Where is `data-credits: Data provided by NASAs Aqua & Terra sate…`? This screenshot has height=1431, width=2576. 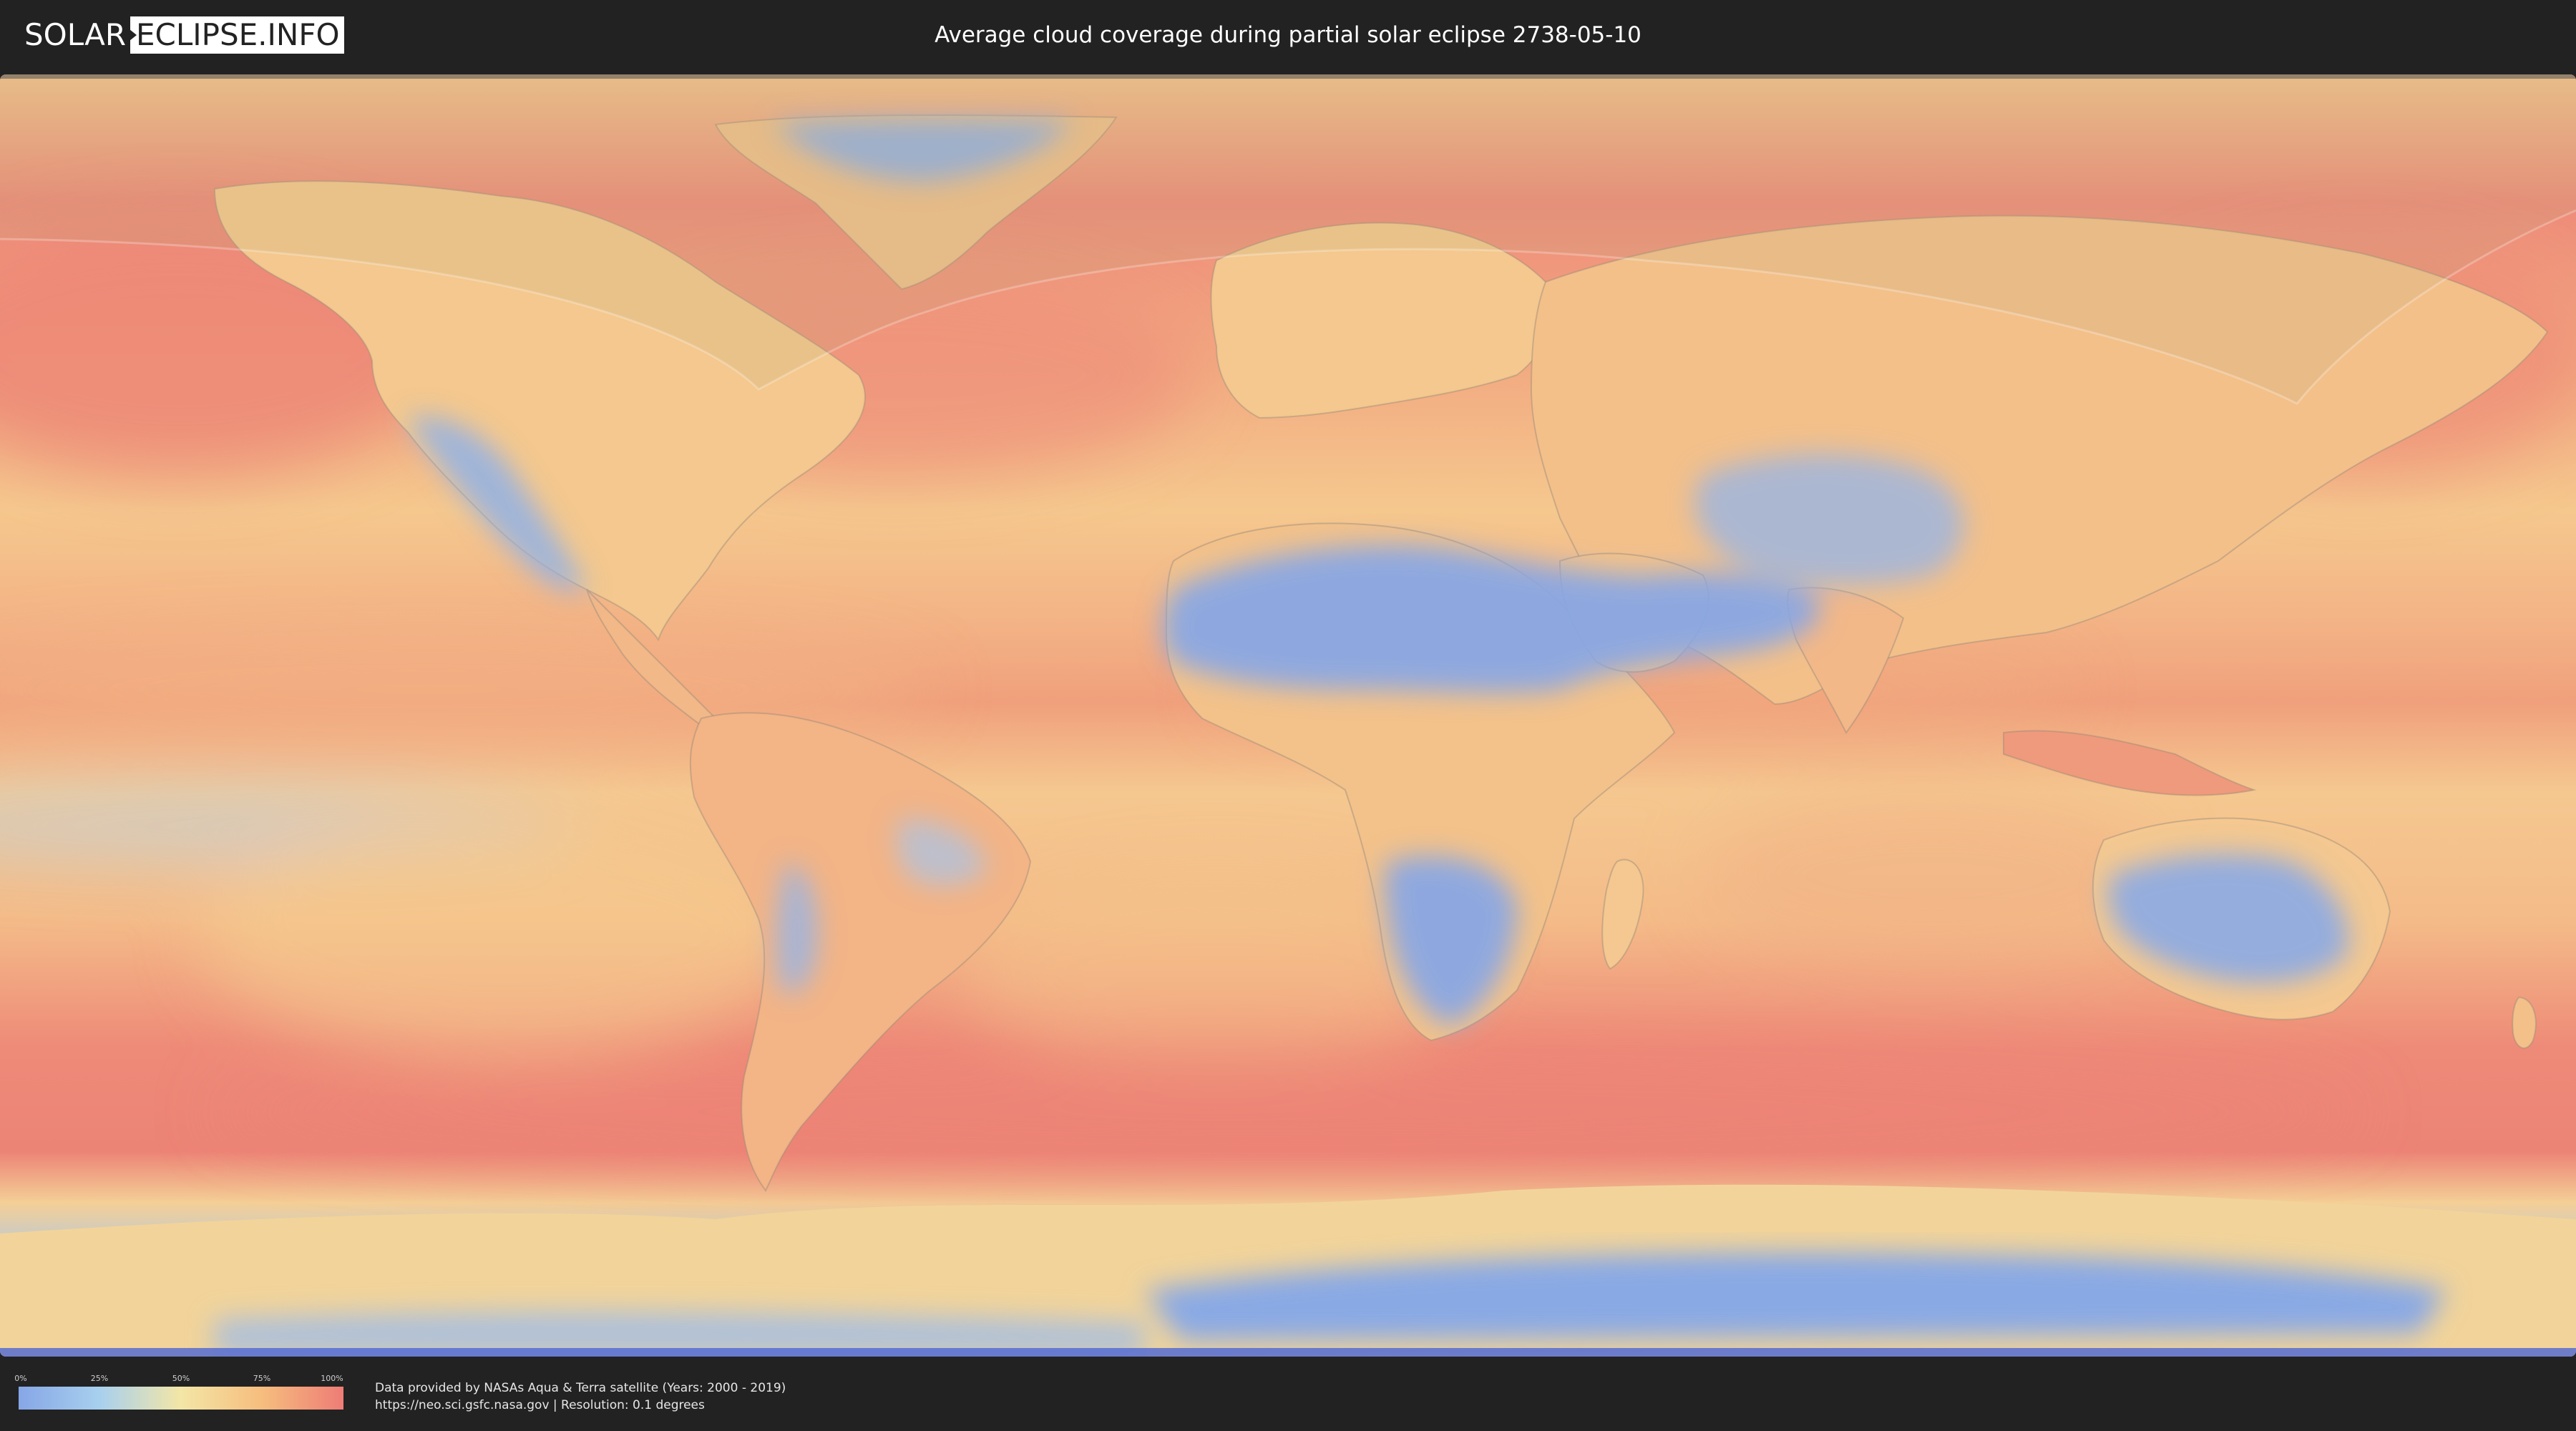 data-credits: Data provided by NASAs Aqua & Terra sate… is located at coordinates (580, 1396).